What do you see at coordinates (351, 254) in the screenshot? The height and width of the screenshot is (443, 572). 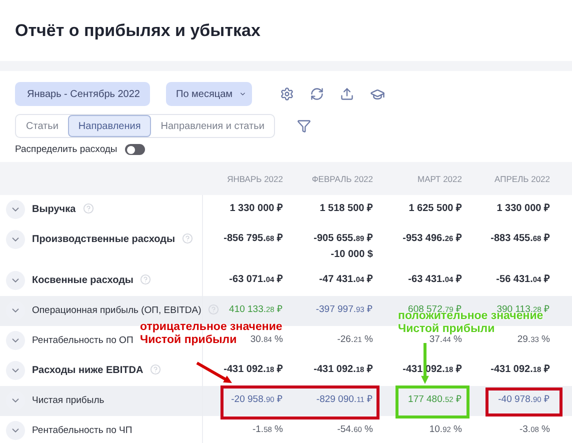 I see `value-cell: -10 000 $` at bounding box center [351, 254].